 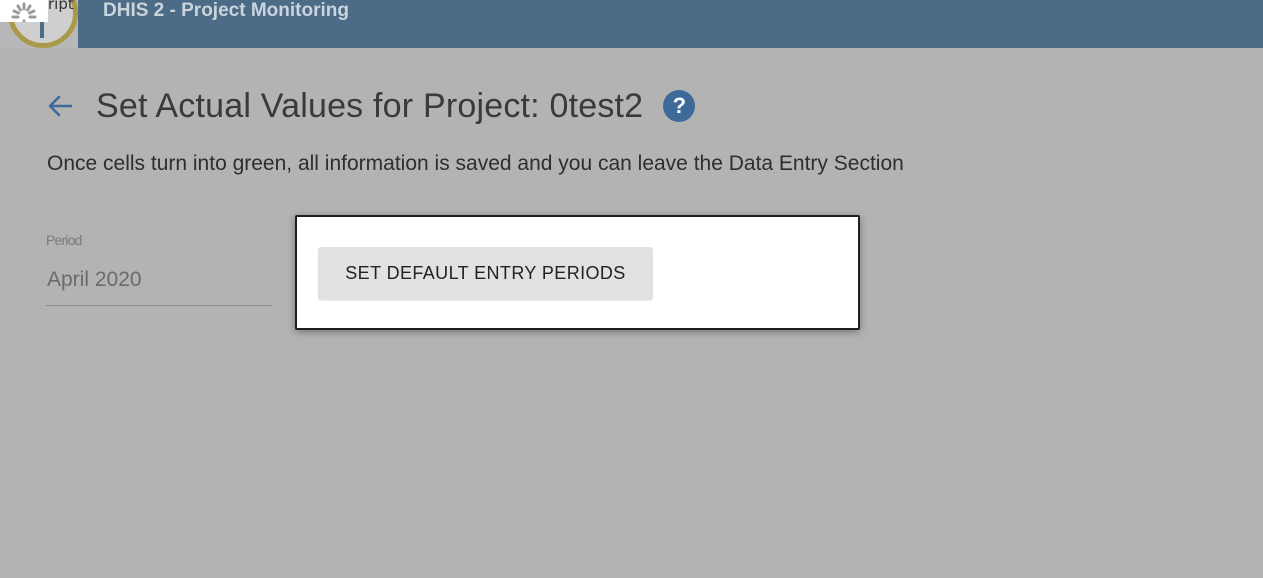 I want to click on app-title: DHIS 2 - Project Monitoring, so click(x=226, y=12).